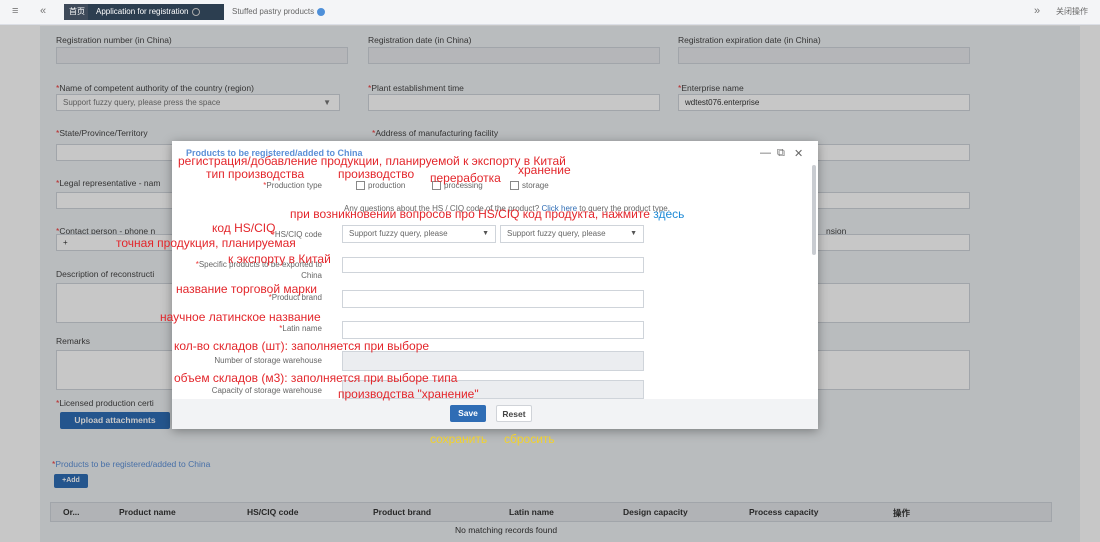  I want to click on latin-name-label: *Latin name, so click(300, 328).